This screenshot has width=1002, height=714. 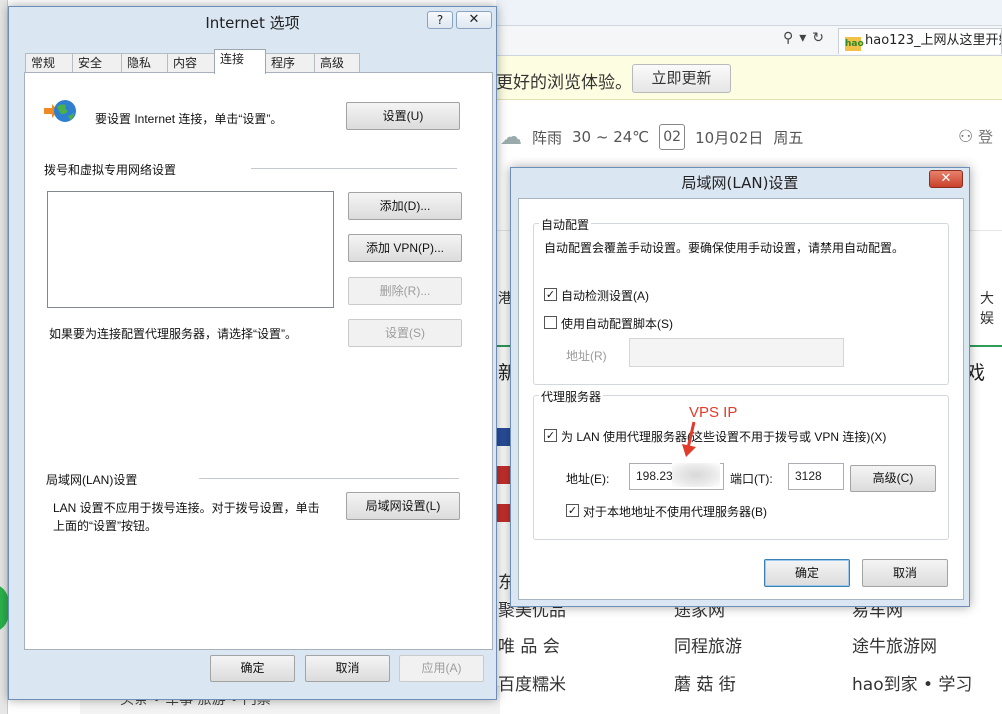 I want to click on connection-settings-button: 设置(S), so click(x=405, y=333).